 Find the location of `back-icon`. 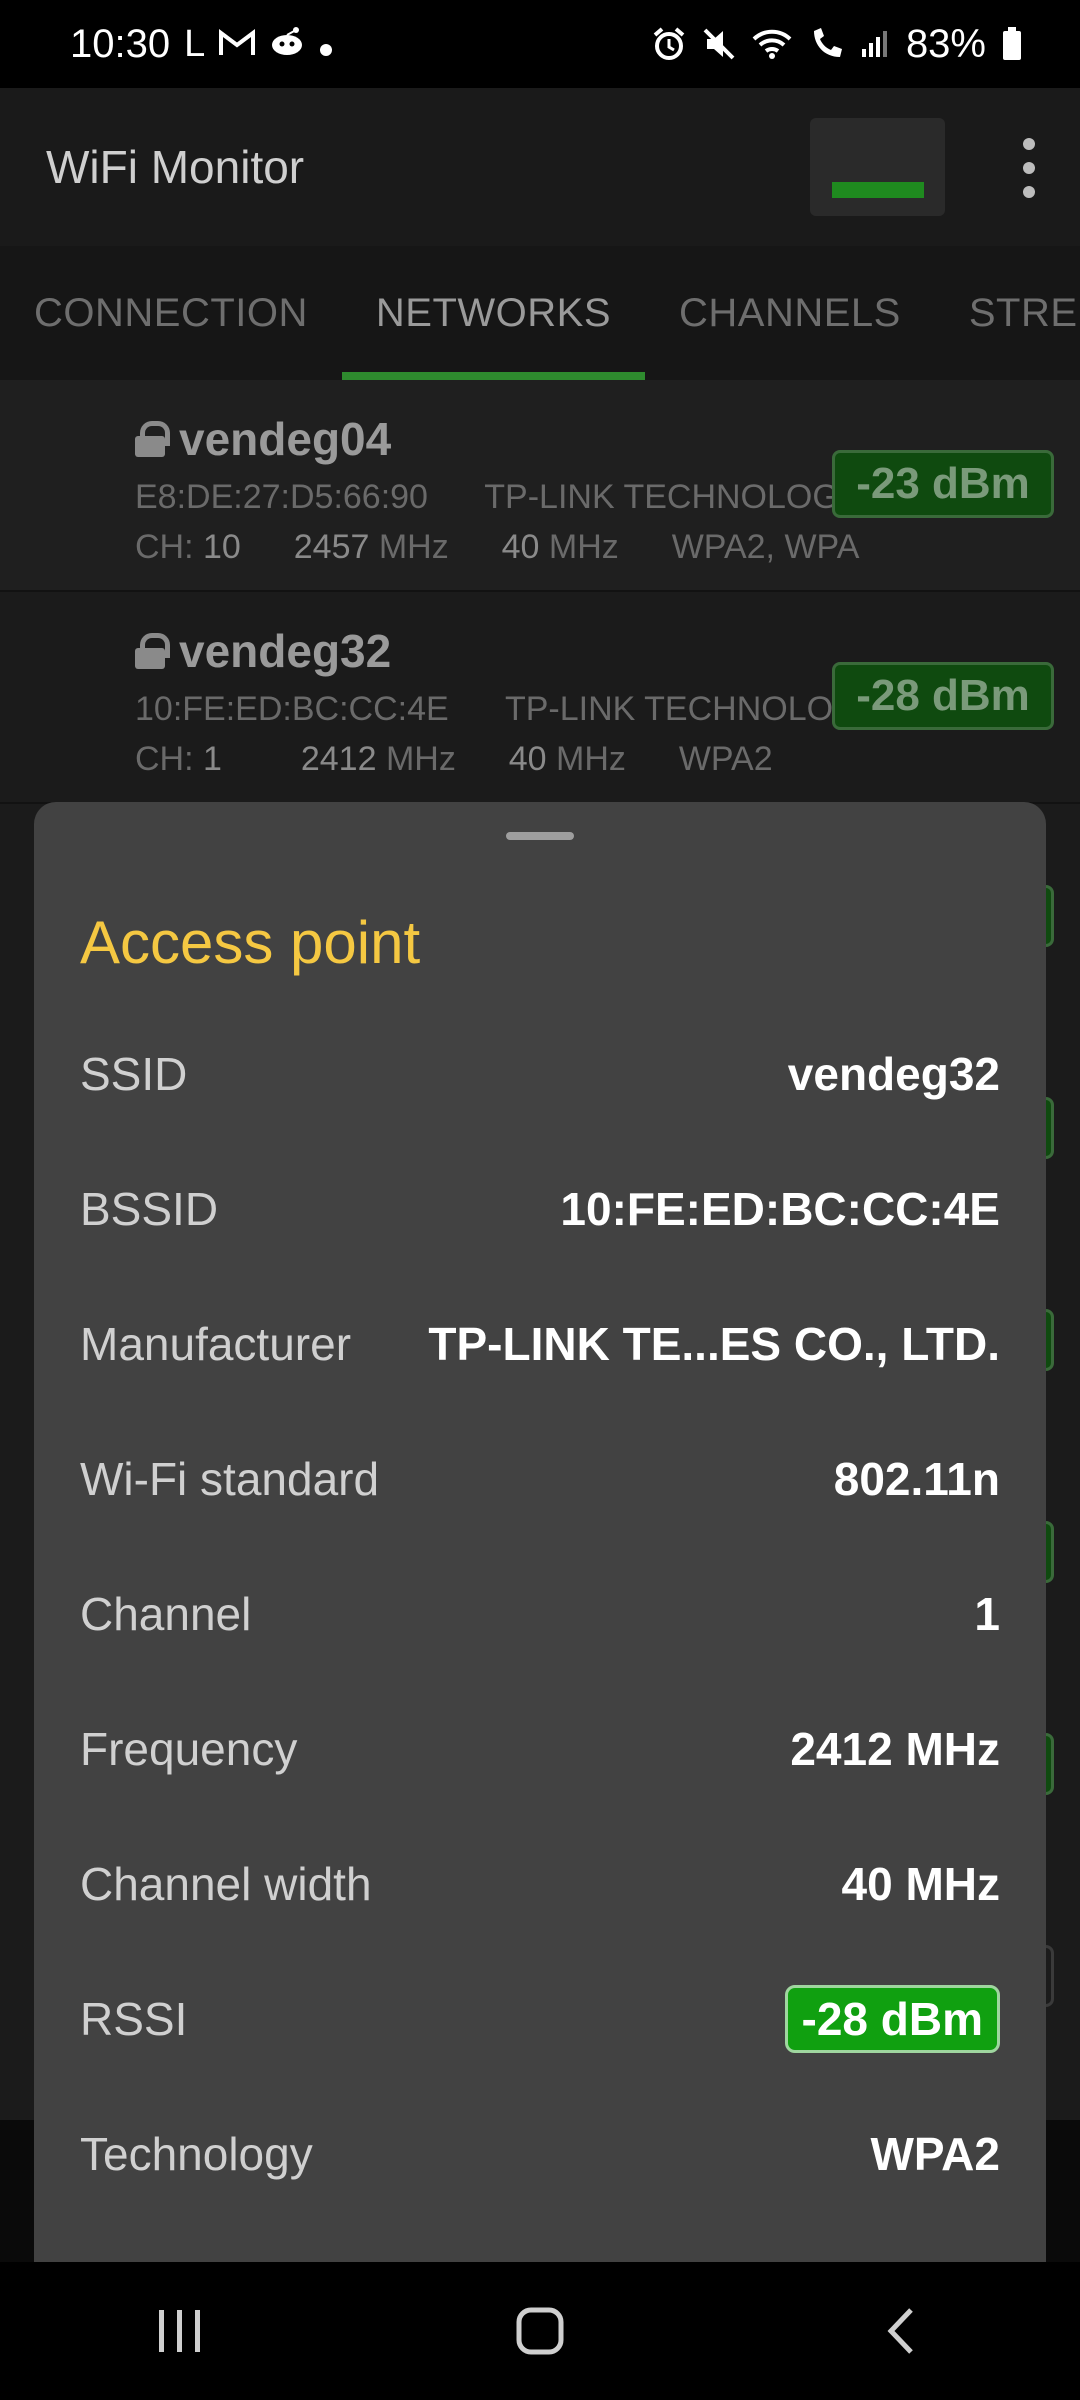

back-icon is located at coordinates (900, 2331).